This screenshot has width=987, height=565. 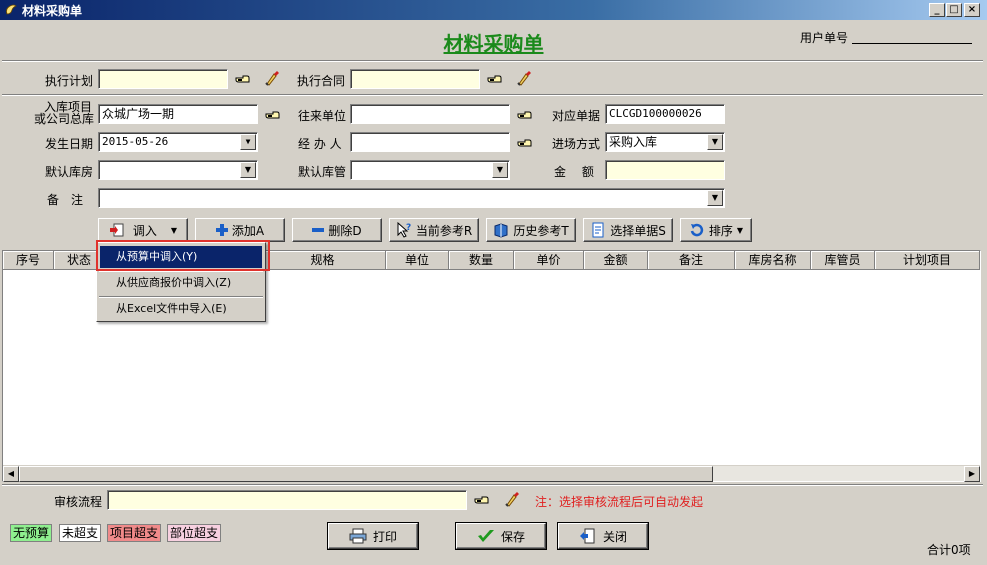 I want to click on column-header: 序号, so click(x=28, y=260).